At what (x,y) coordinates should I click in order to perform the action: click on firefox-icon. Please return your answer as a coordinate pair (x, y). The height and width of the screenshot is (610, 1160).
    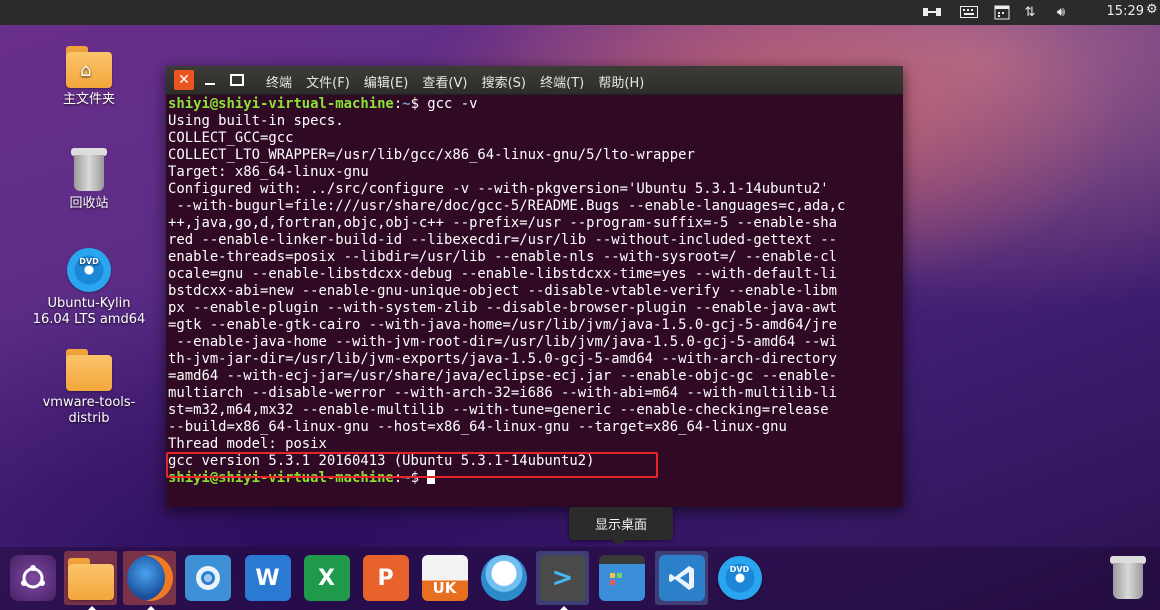
    Looking at the image, I should click on (149, 578).